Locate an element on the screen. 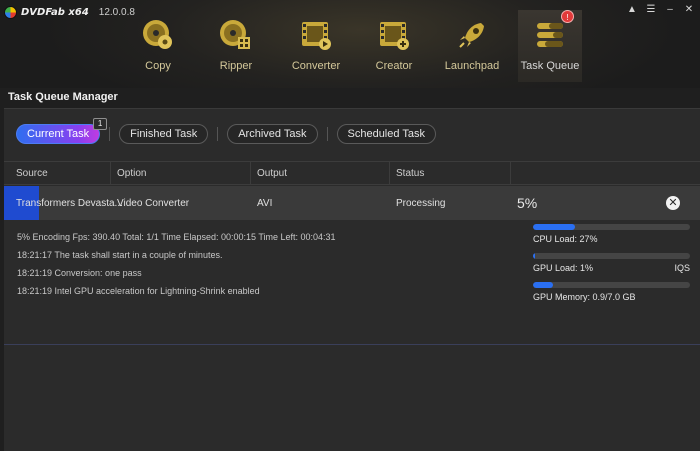  nav-ripper: Ripper is located at coordinates (236, 46).